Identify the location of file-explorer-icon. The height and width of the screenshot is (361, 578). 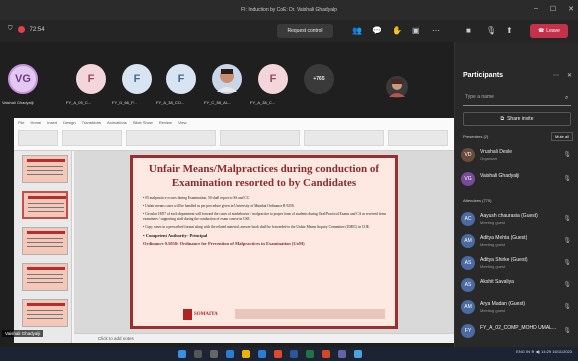
(246, 354).